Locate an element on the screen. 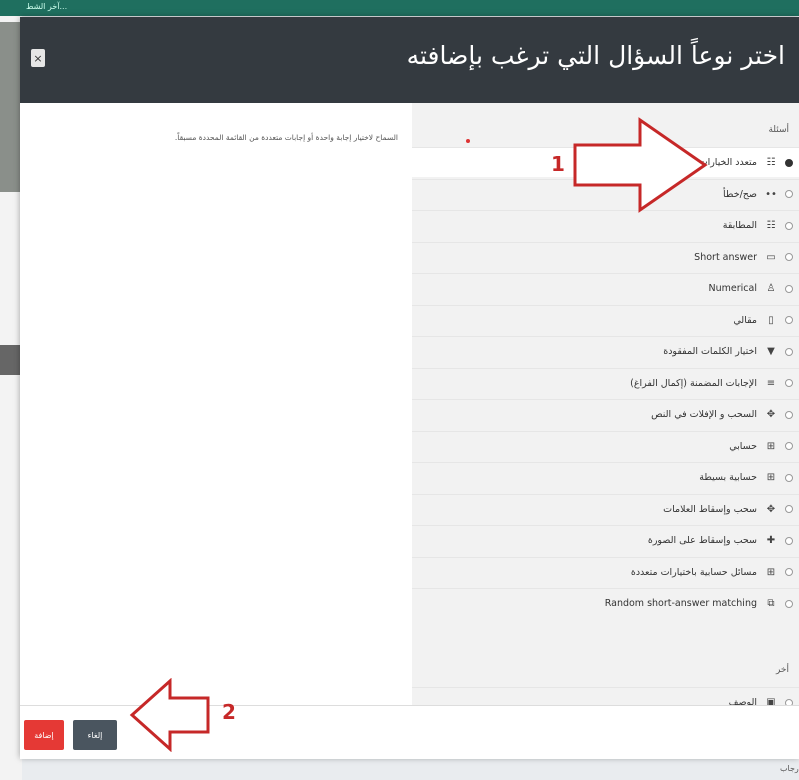 This screenshot has width=799, height=780. input-box-icon: ▭ is located at coordinates (771, 257).